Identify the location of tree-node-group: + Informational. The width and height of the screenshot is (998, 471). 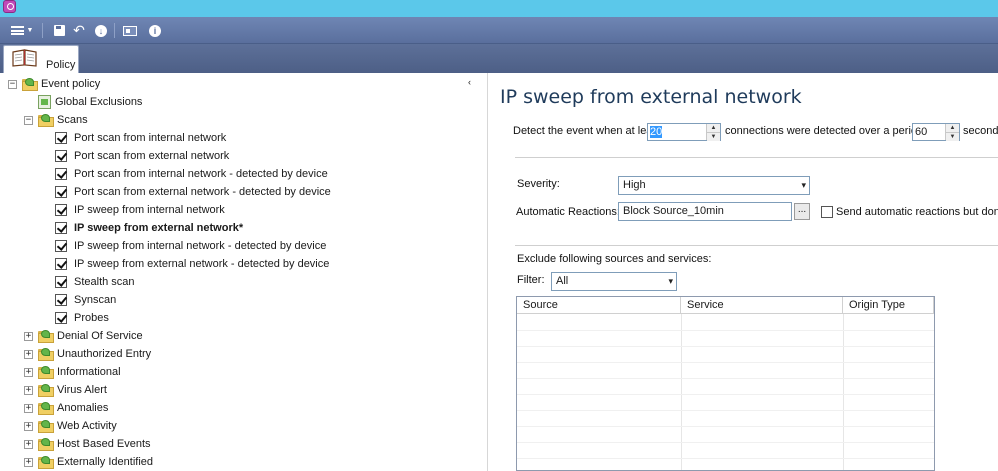
(72, 372).